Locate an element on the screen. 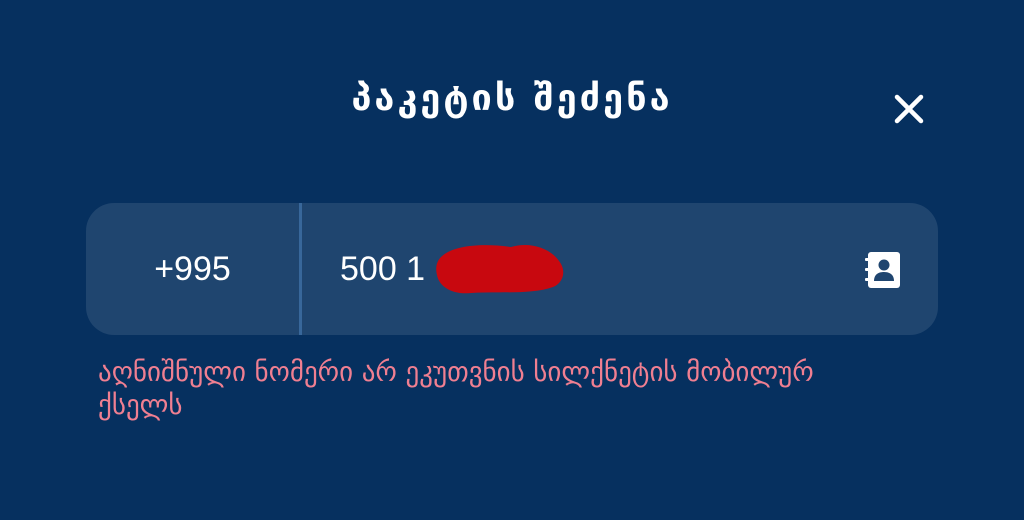 Image resolution: width=1024 pixels, height=520 pixels. close-button is located at coordinates (909, 109).